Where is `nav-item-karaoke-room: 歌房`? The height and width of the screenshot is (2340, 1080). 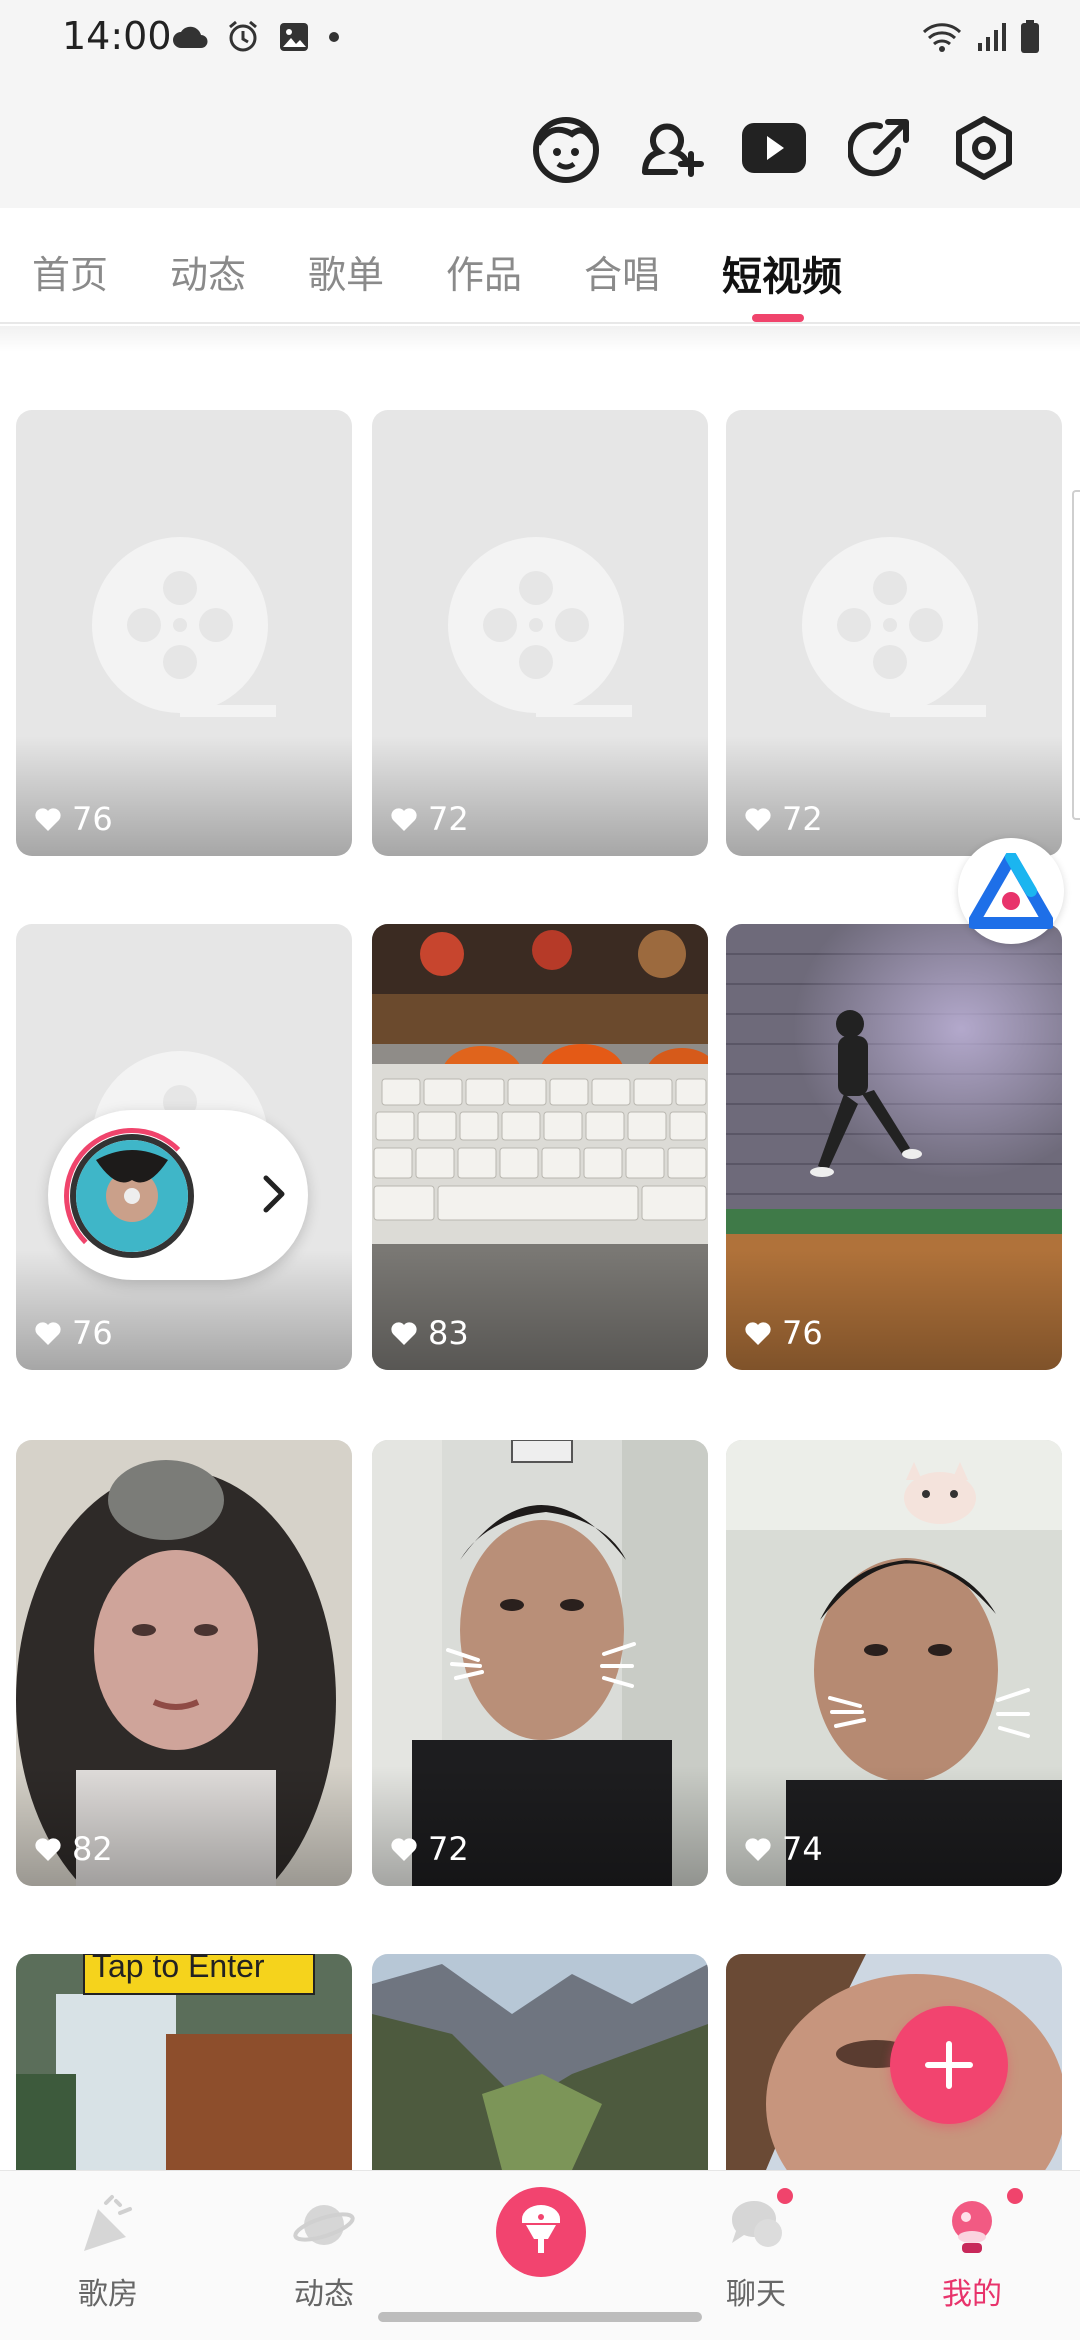
nav-item-karaoke-room: 歌房 is located at coordinates (108, 2246).